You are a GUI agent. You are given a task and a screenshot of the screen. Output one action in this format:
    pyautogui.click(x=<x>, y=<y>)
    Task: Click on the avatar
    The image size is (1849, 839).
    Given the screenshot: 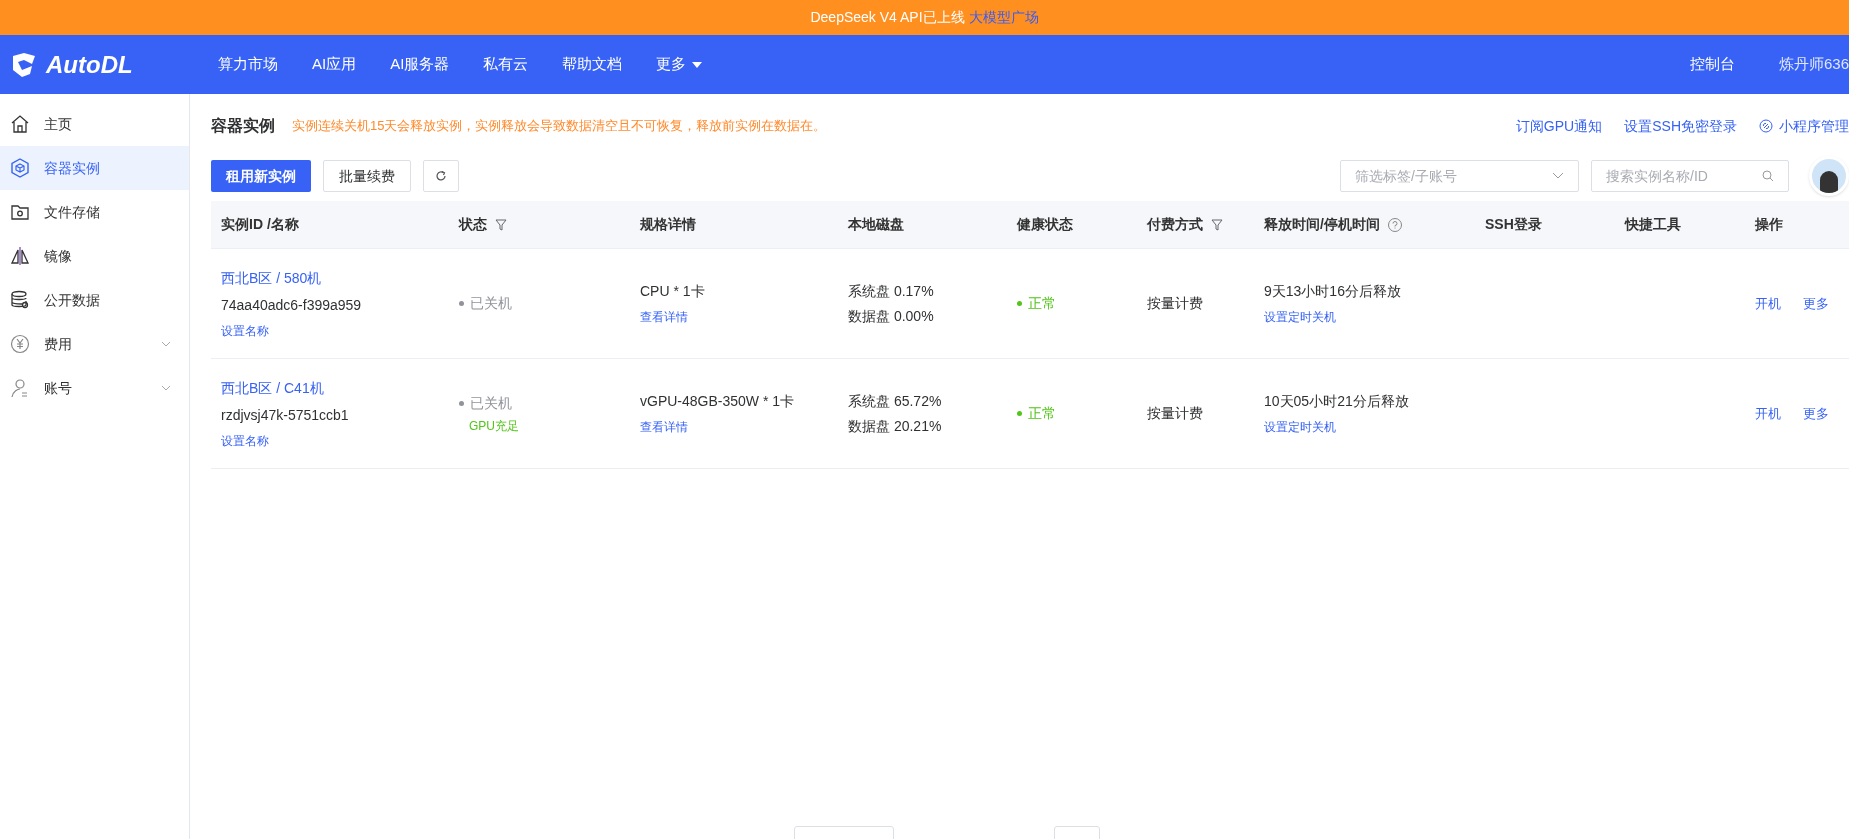 What is the action you would take?
    pyautogui.click(x=1829, y=176)
    